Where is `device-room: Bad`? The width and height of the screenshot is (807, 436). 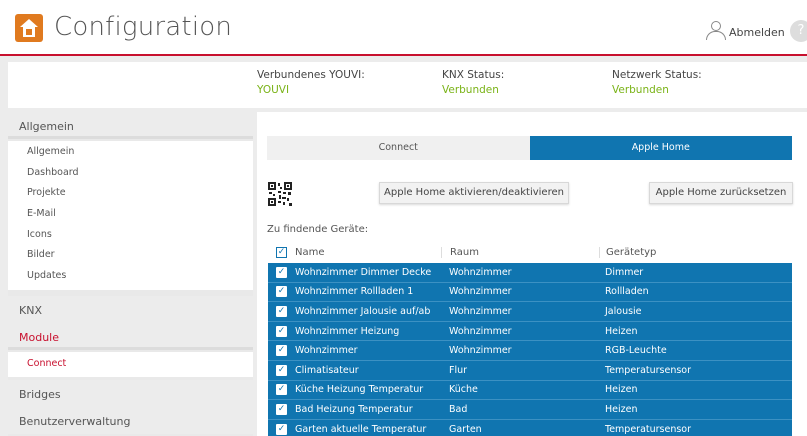
device-room: Bad is located at coordinates (458, 409).